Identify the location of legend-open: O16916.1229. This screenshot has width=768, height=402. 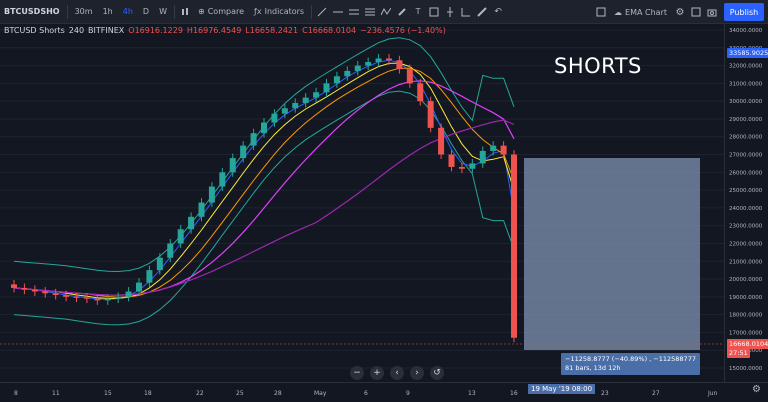
(155, 30).